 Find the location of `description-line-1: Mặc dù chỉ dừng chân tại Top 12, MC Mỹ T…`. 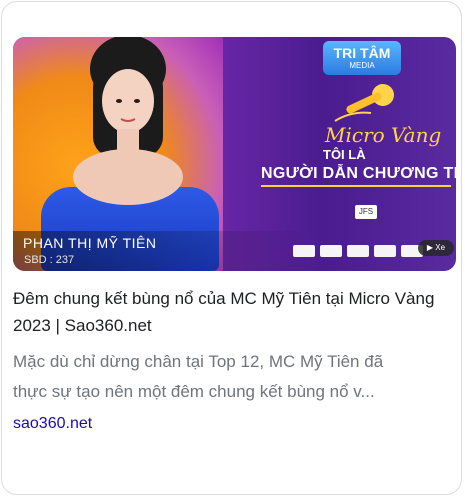

description-line-1: Mặc dù chỉ dừng chân tại Top 12, MC Mỹ T… is located at coordinates (198, 361).